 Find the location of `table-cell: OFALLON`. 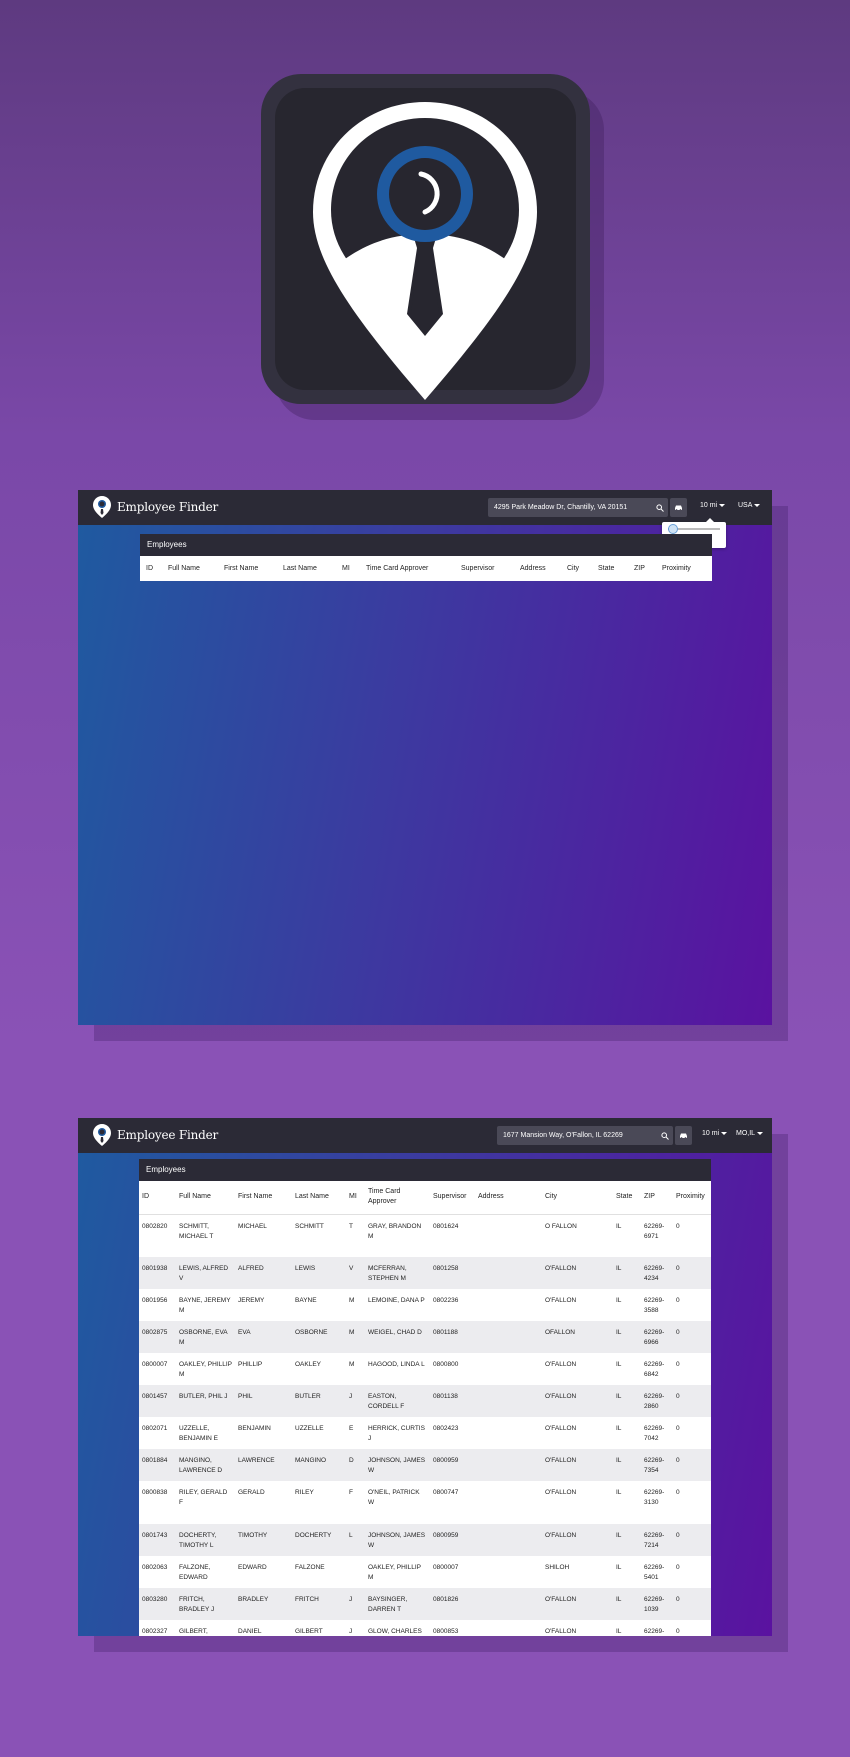

table-cell: OFALLON is located at coordinates (560, 1332).